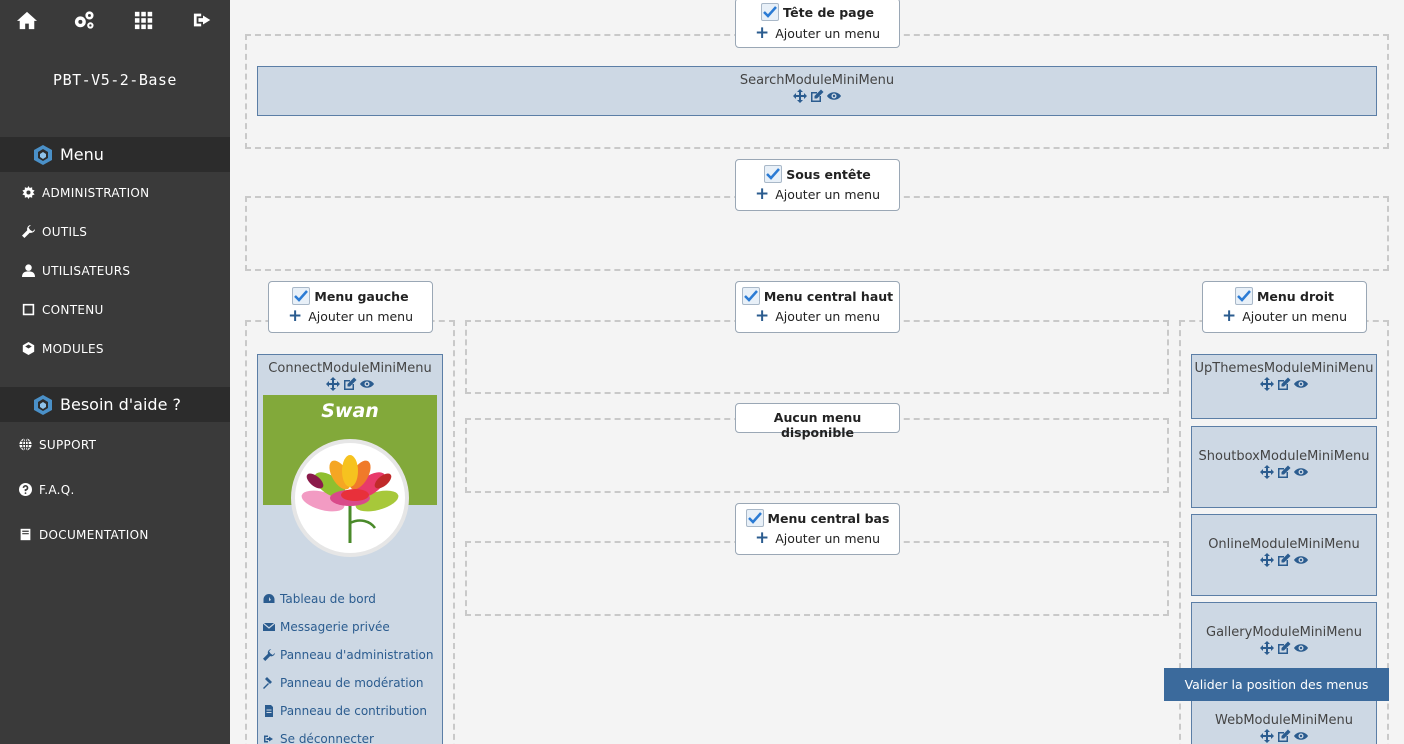  Describe the element at coordinates (1284, 456) in the screenshot. I see `module-name: ShoutboxModuleMiniMenu` at that location.